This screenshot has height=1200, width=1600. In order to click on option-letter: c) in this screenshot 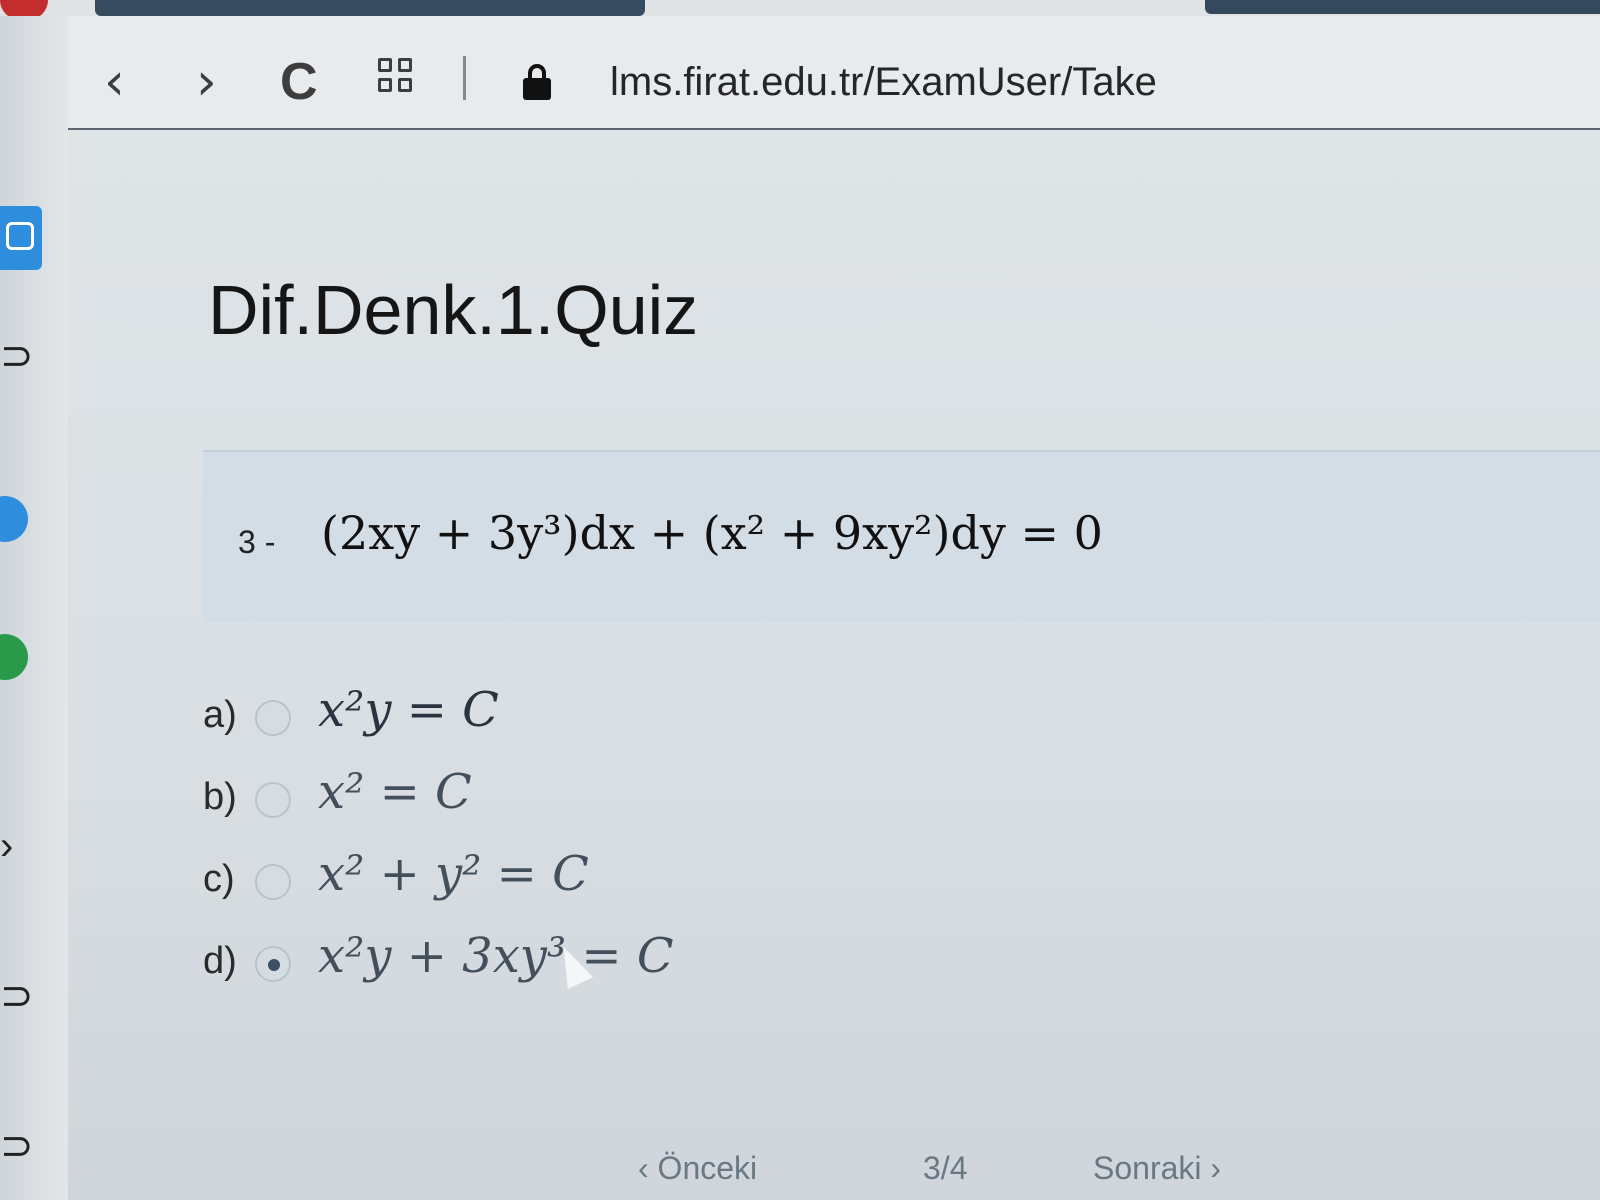, I will do `click(219, 879)`.